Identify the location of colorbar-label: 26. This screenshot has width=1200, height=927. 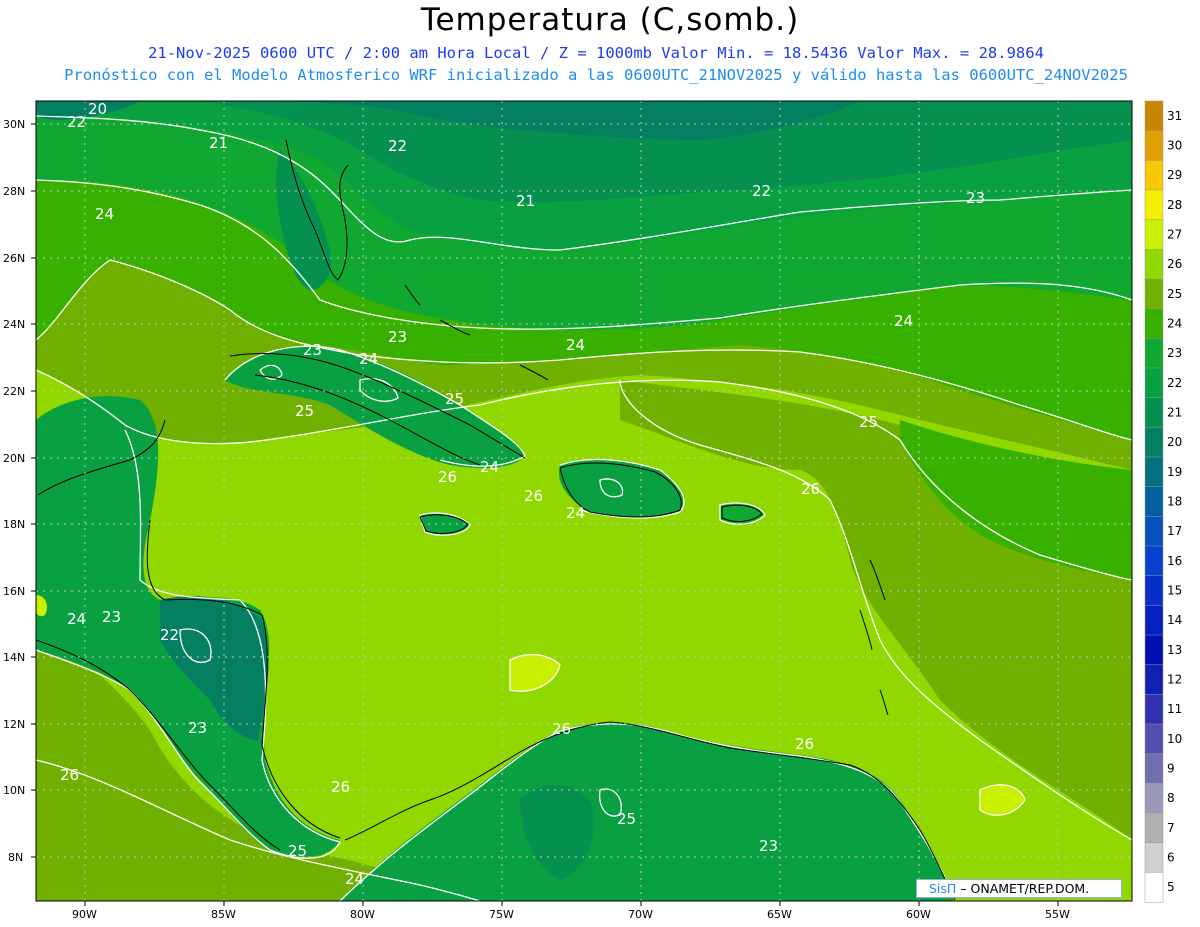
(1174, 264).